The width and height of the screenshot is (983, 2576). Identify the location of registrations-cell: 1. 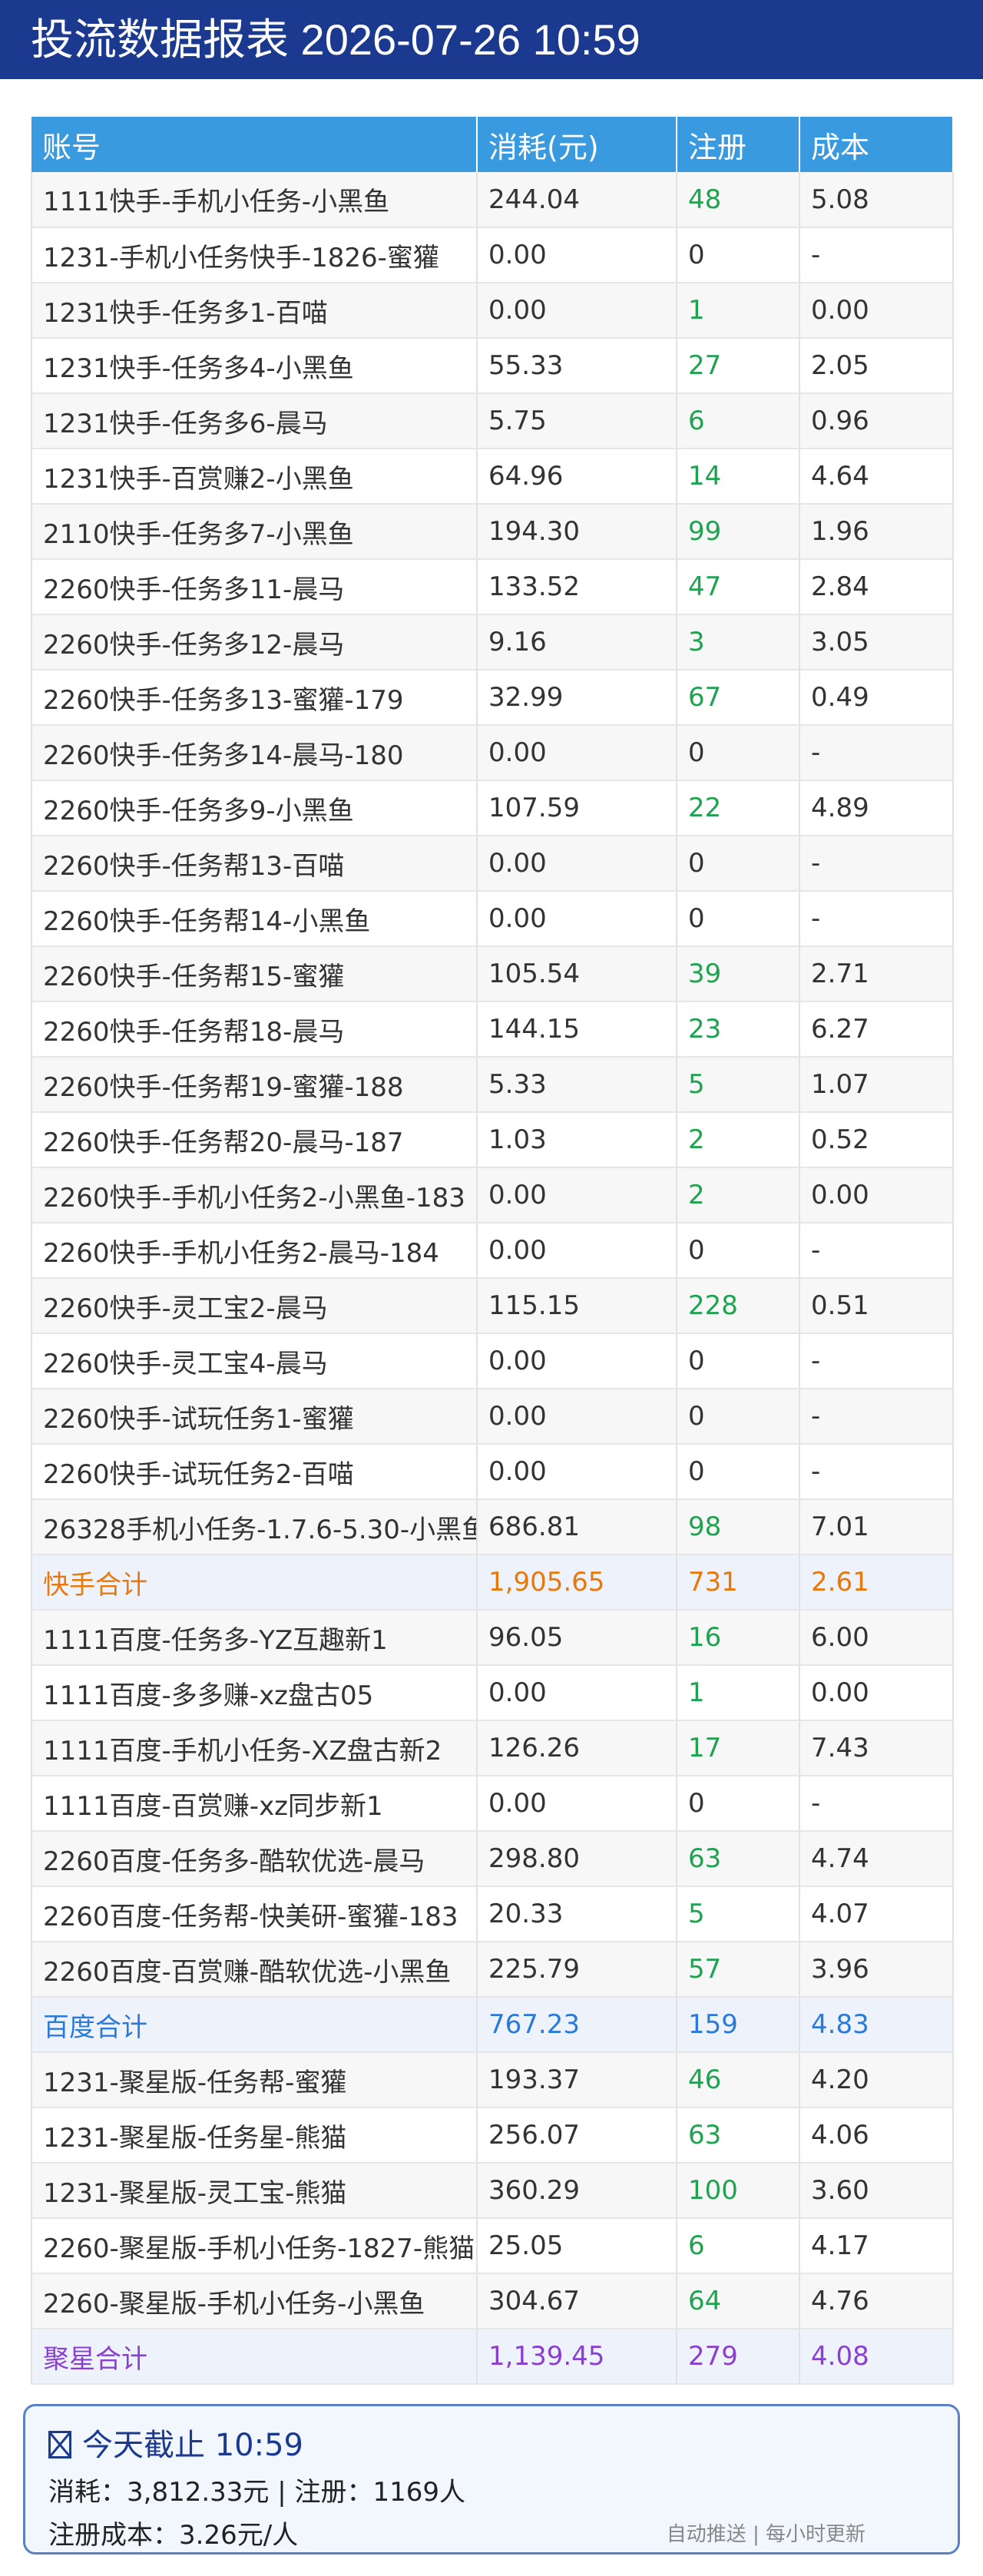
(738, 1693).